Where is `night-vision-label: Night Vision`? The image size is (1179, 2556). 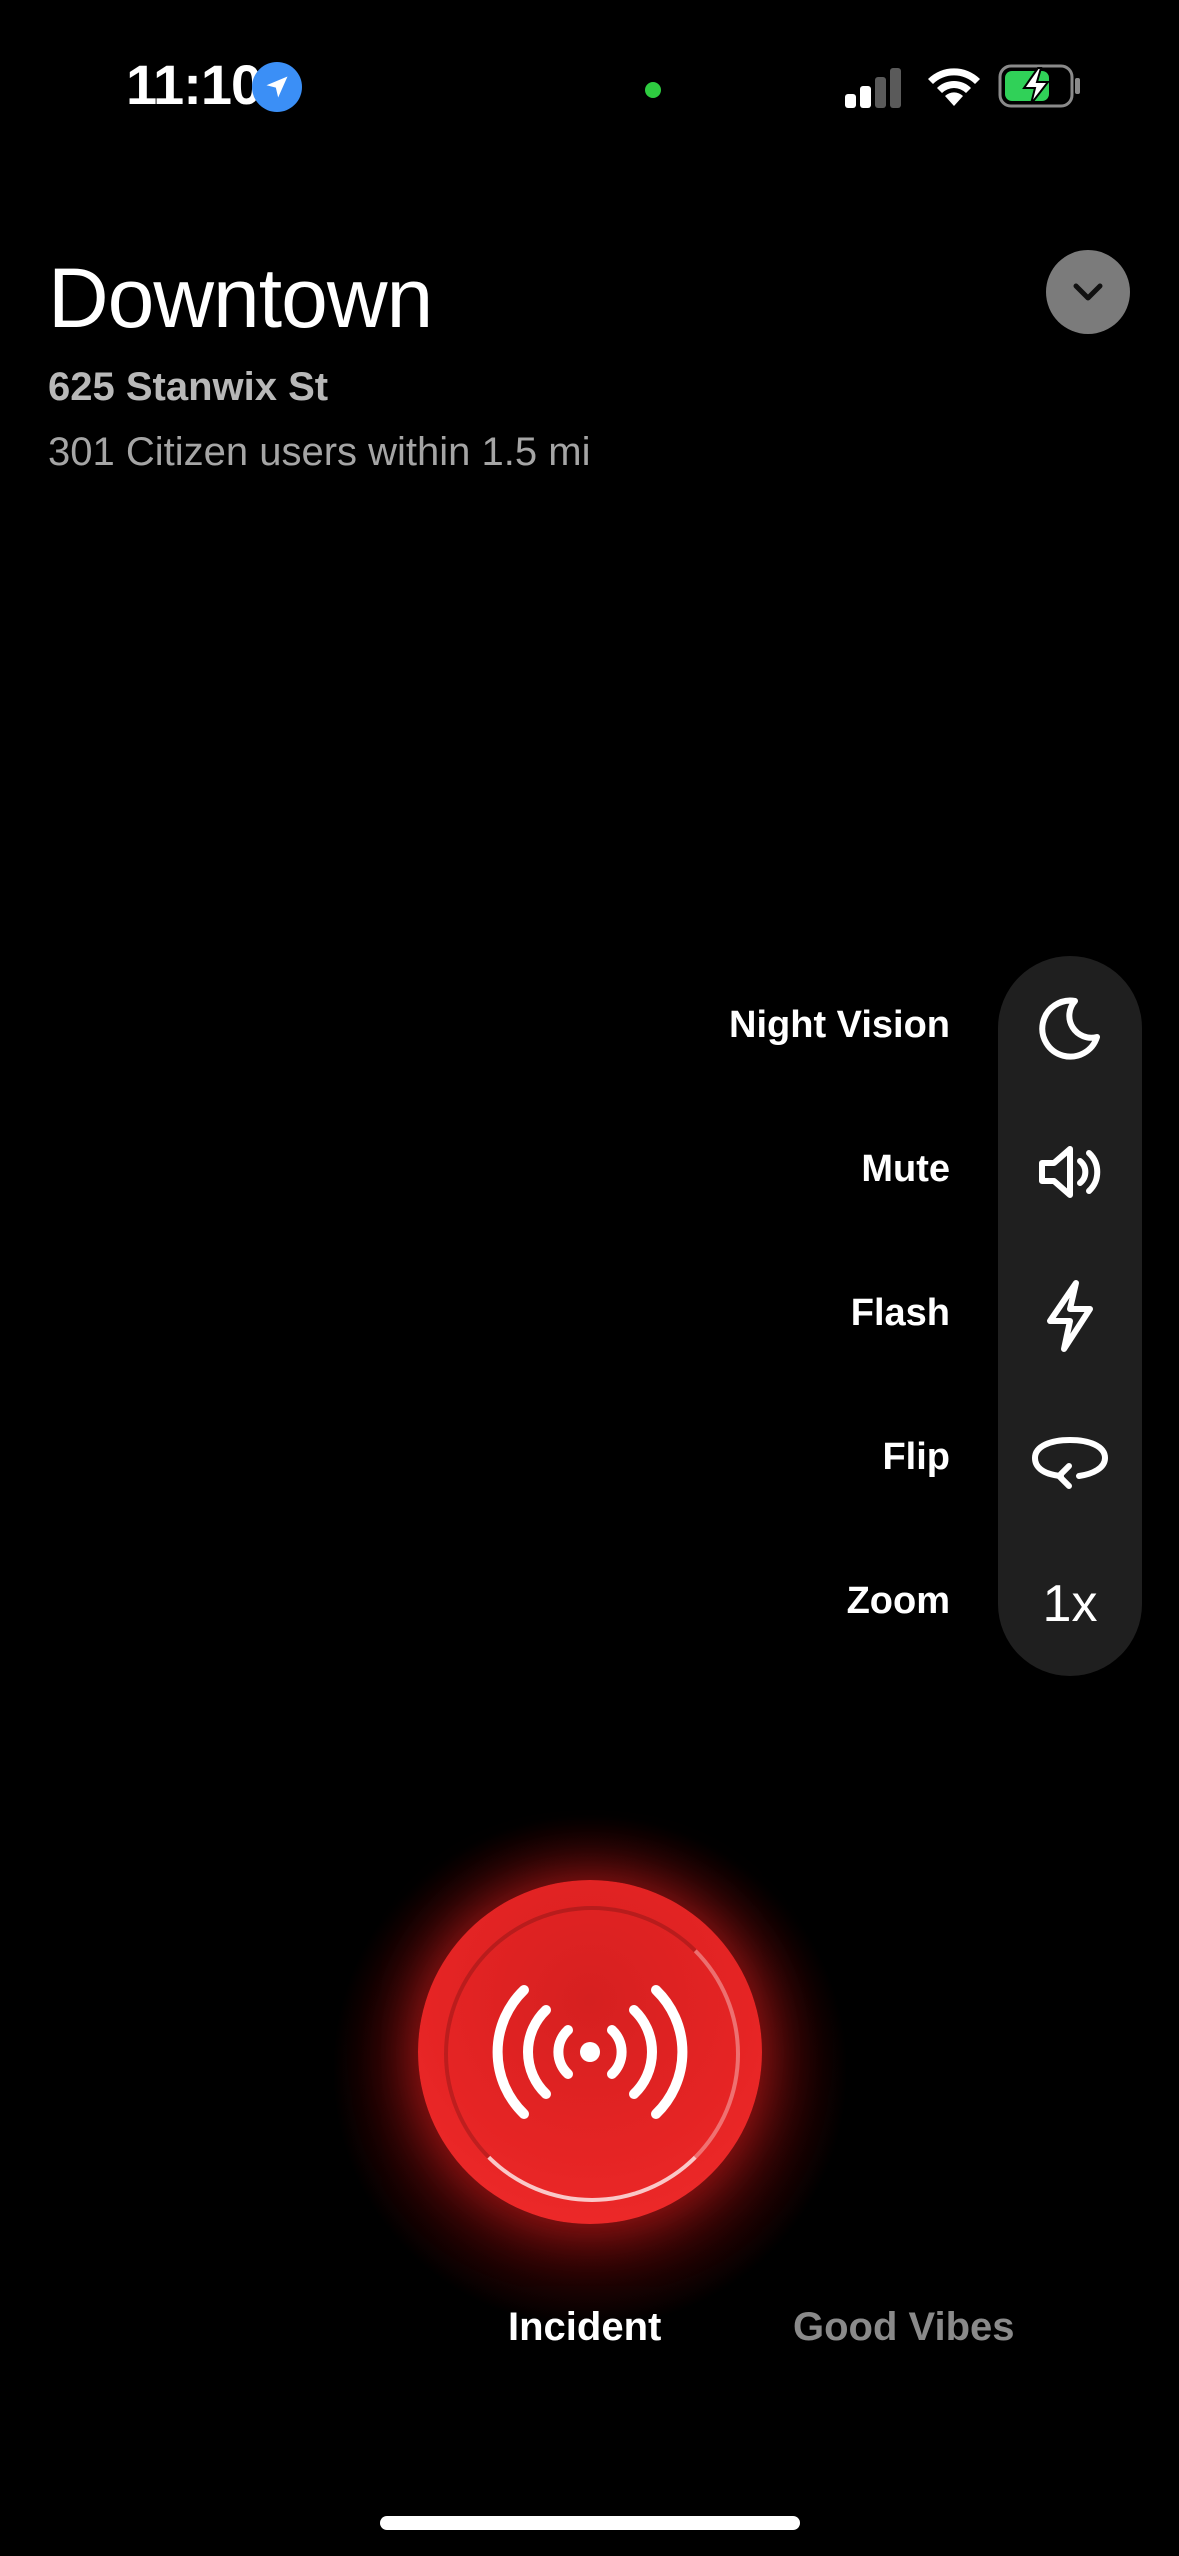
night-vision-label: Night Vision is located at coordinates (839, 1025).